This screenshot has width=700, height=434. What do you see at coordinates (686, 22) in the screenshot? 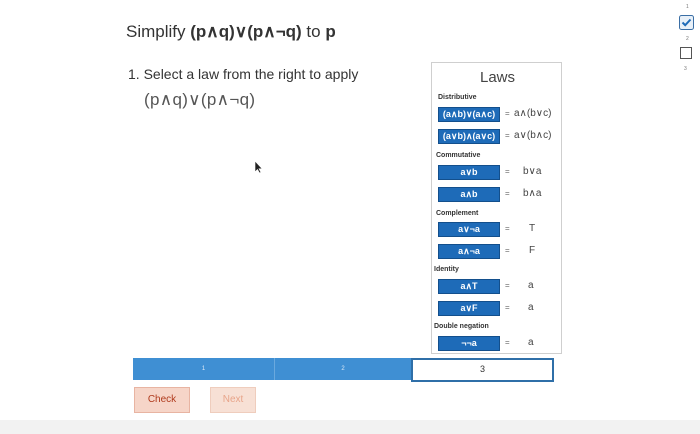
I see `check-icon` at bounding box center [686, 22].